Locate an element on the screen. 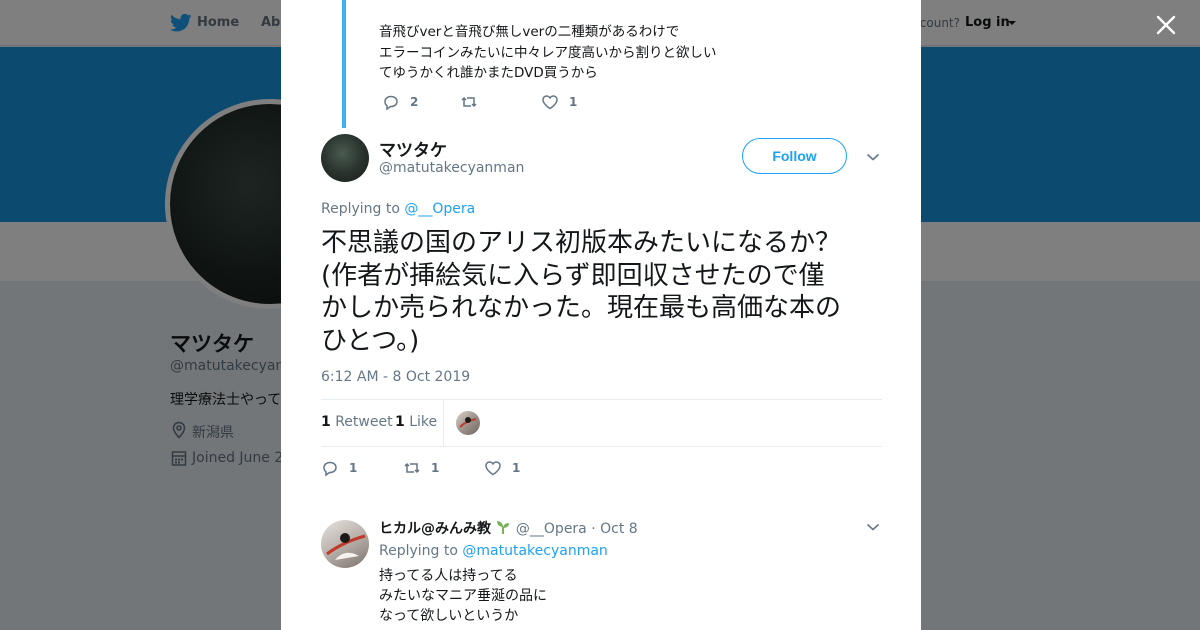  author-handle: @matutakecyanman is located at coordinates (451, 168).